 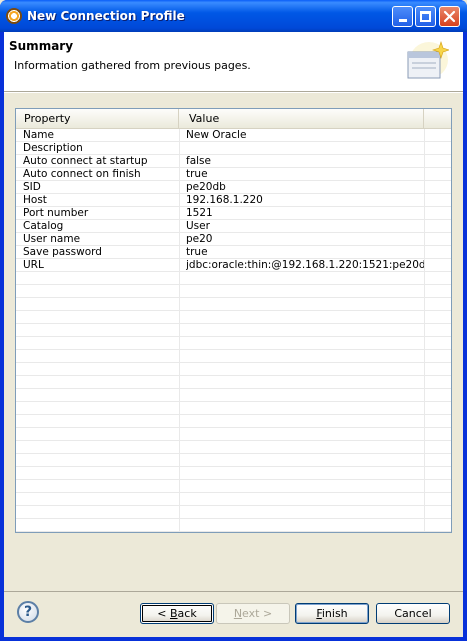 What do you see at coordinates (233, 226) in the screenshot?
I see `table-row: Catalog User` at bounding box center [233, 226].